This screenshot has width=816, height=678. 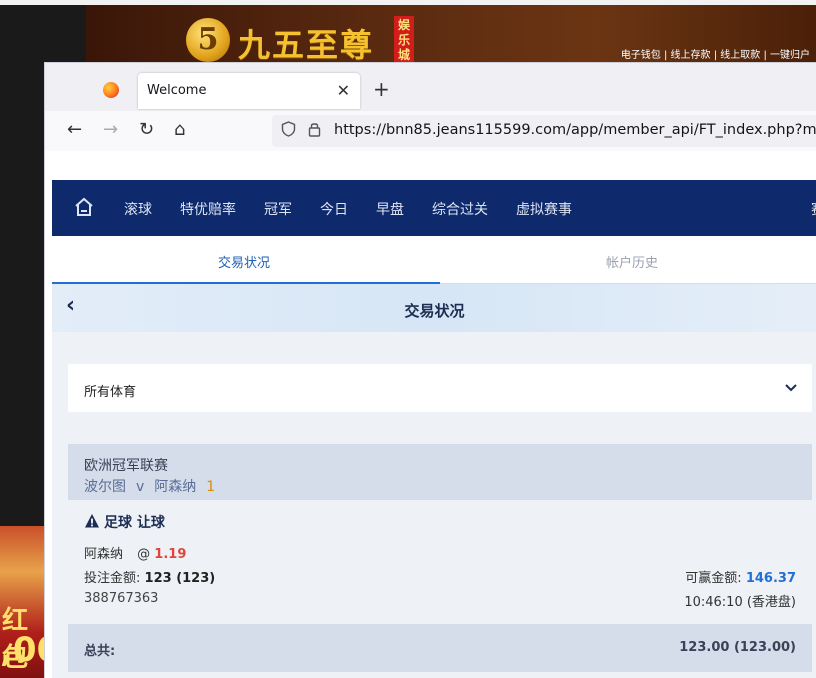 What do you see at coordinates (314, 129) in the screenshot?
I see `lock-icon` at bounding box center [314, 129].